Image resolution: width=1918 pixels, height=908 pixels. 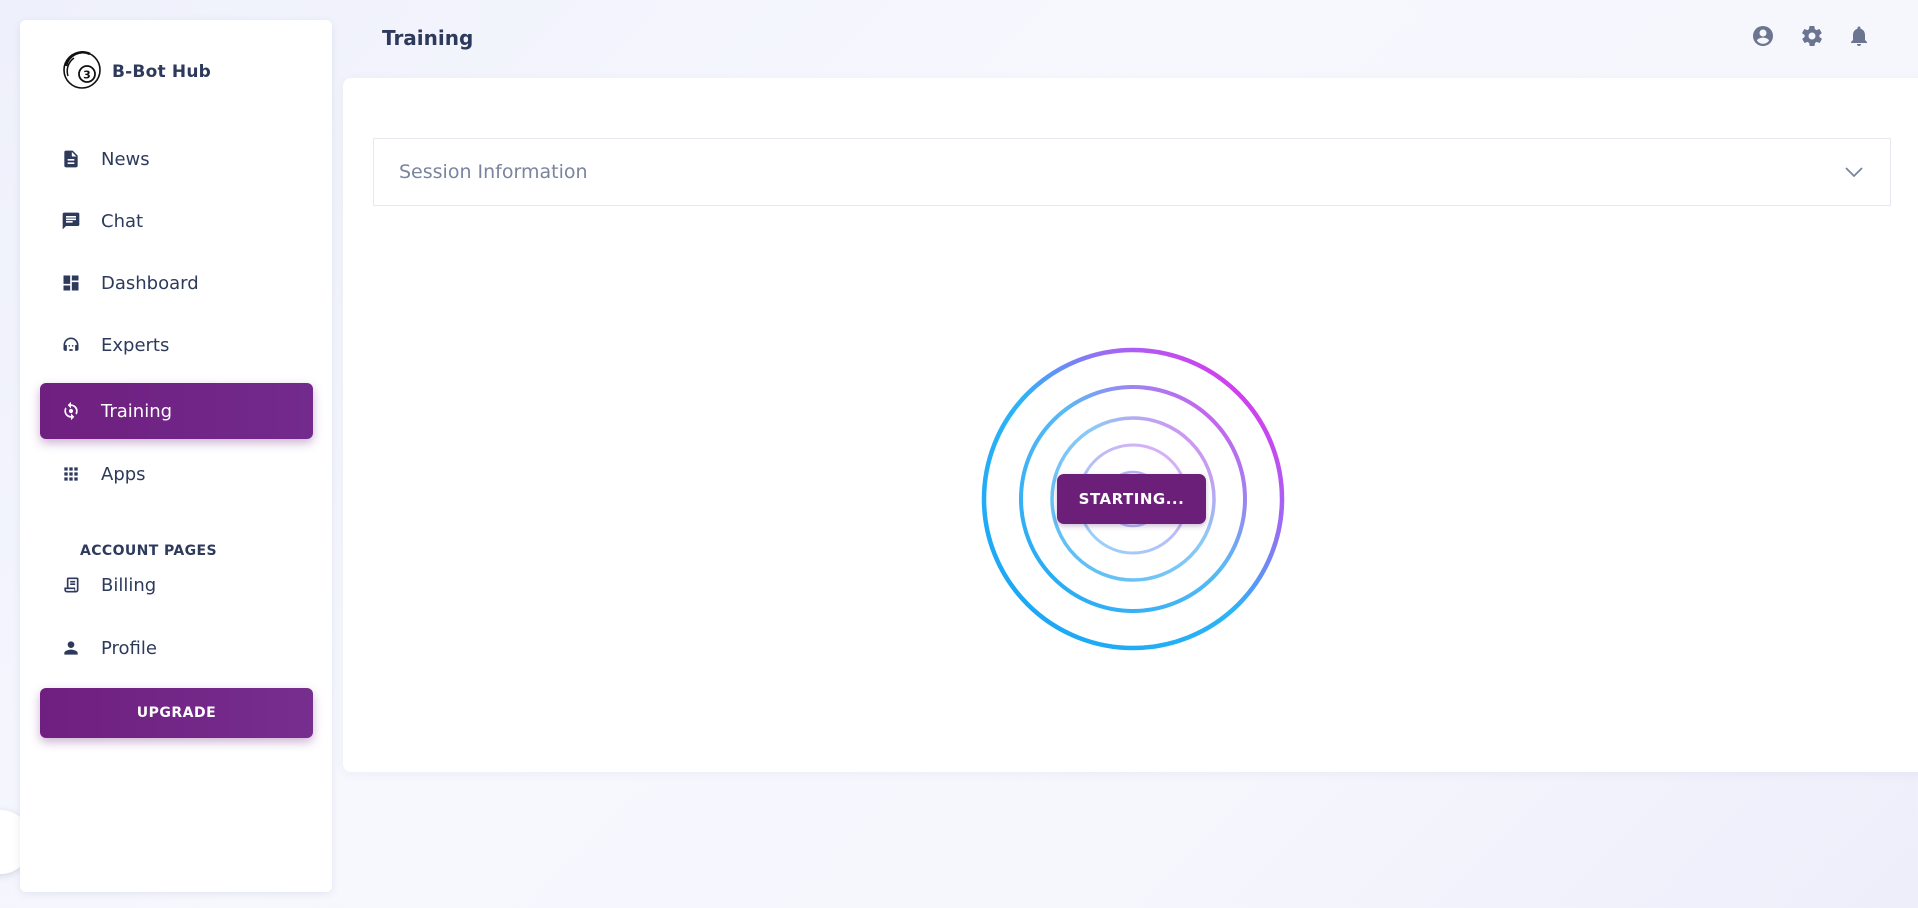 I want to click on gear-icon, so click(x=1812, y=36).